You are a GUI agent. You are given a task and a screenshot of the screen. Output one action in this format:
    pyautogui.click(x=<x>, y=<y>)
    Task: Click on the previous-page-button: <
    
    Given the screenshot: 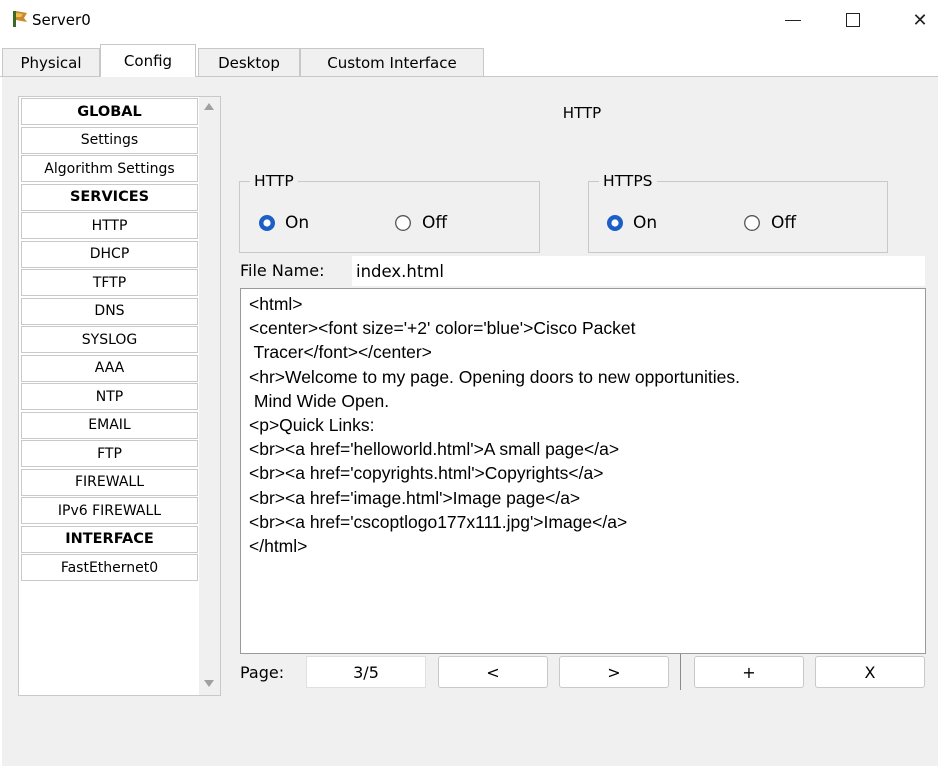 What is the action you would take?
    pyautogui.click(x=493, y=672)
    